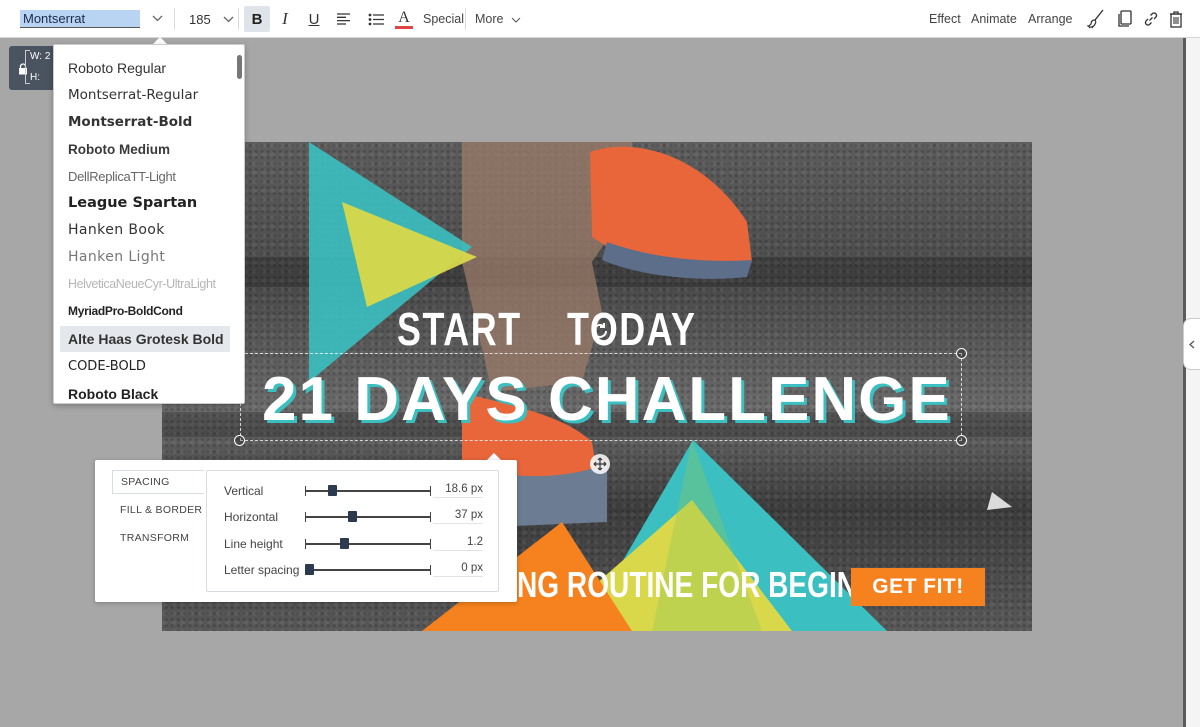 The image size is (1200, 727). What do you see at coordinates (145, 311) in the screenshot?
I see `font-option: MyriadPro-BoldCond` at bounding box center [145, 311].